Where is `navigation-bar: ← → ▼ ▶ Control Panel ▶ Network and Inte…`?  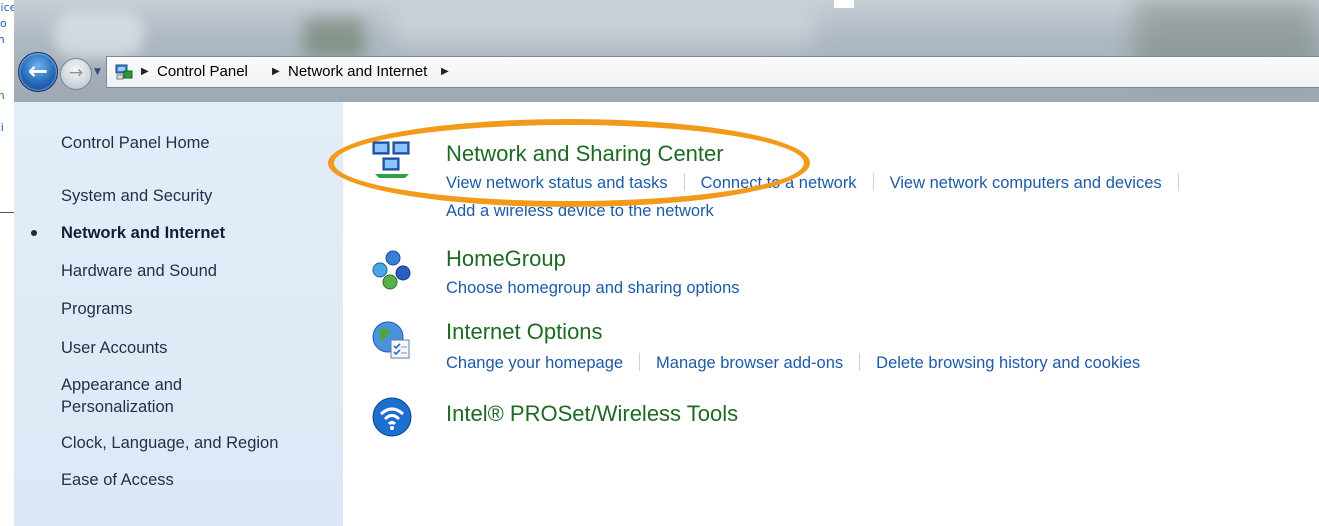
navigation-bar: ← → ▼ ▶ Control Panel ▶ Network and Inte… is located at coordinates (666, 73).